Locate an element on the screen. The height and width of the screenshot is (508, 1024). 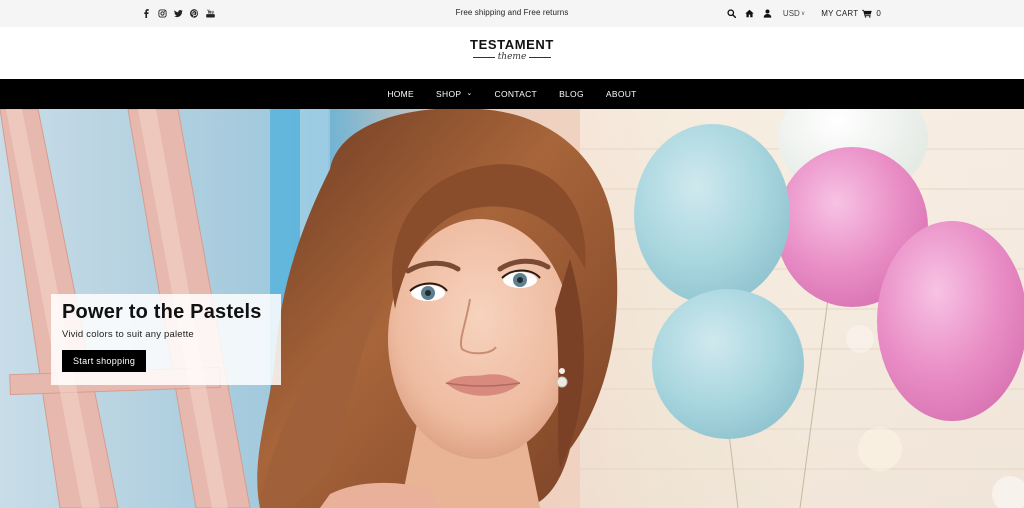
nav-item-label: BLOG is located at coordinates (571, 94).